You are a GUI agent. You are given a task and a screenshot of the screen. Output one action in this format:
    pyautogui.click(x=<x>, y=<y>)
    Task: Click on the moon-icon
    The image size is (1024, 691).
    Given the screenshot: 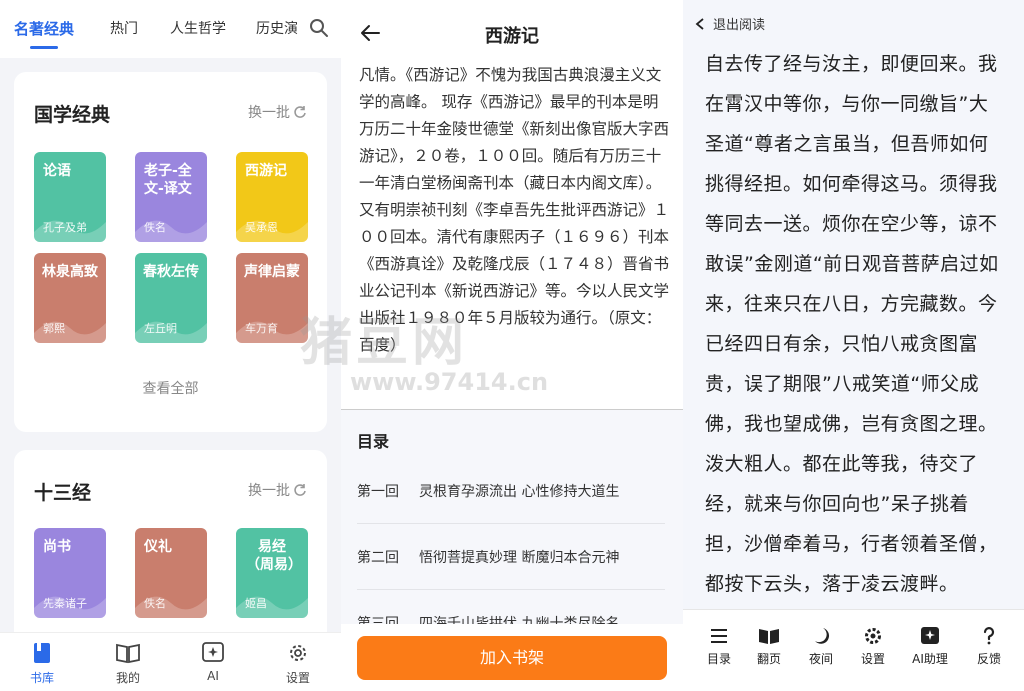 What is the action you would take?
    pyautogui.click(x=822, y=636)
    